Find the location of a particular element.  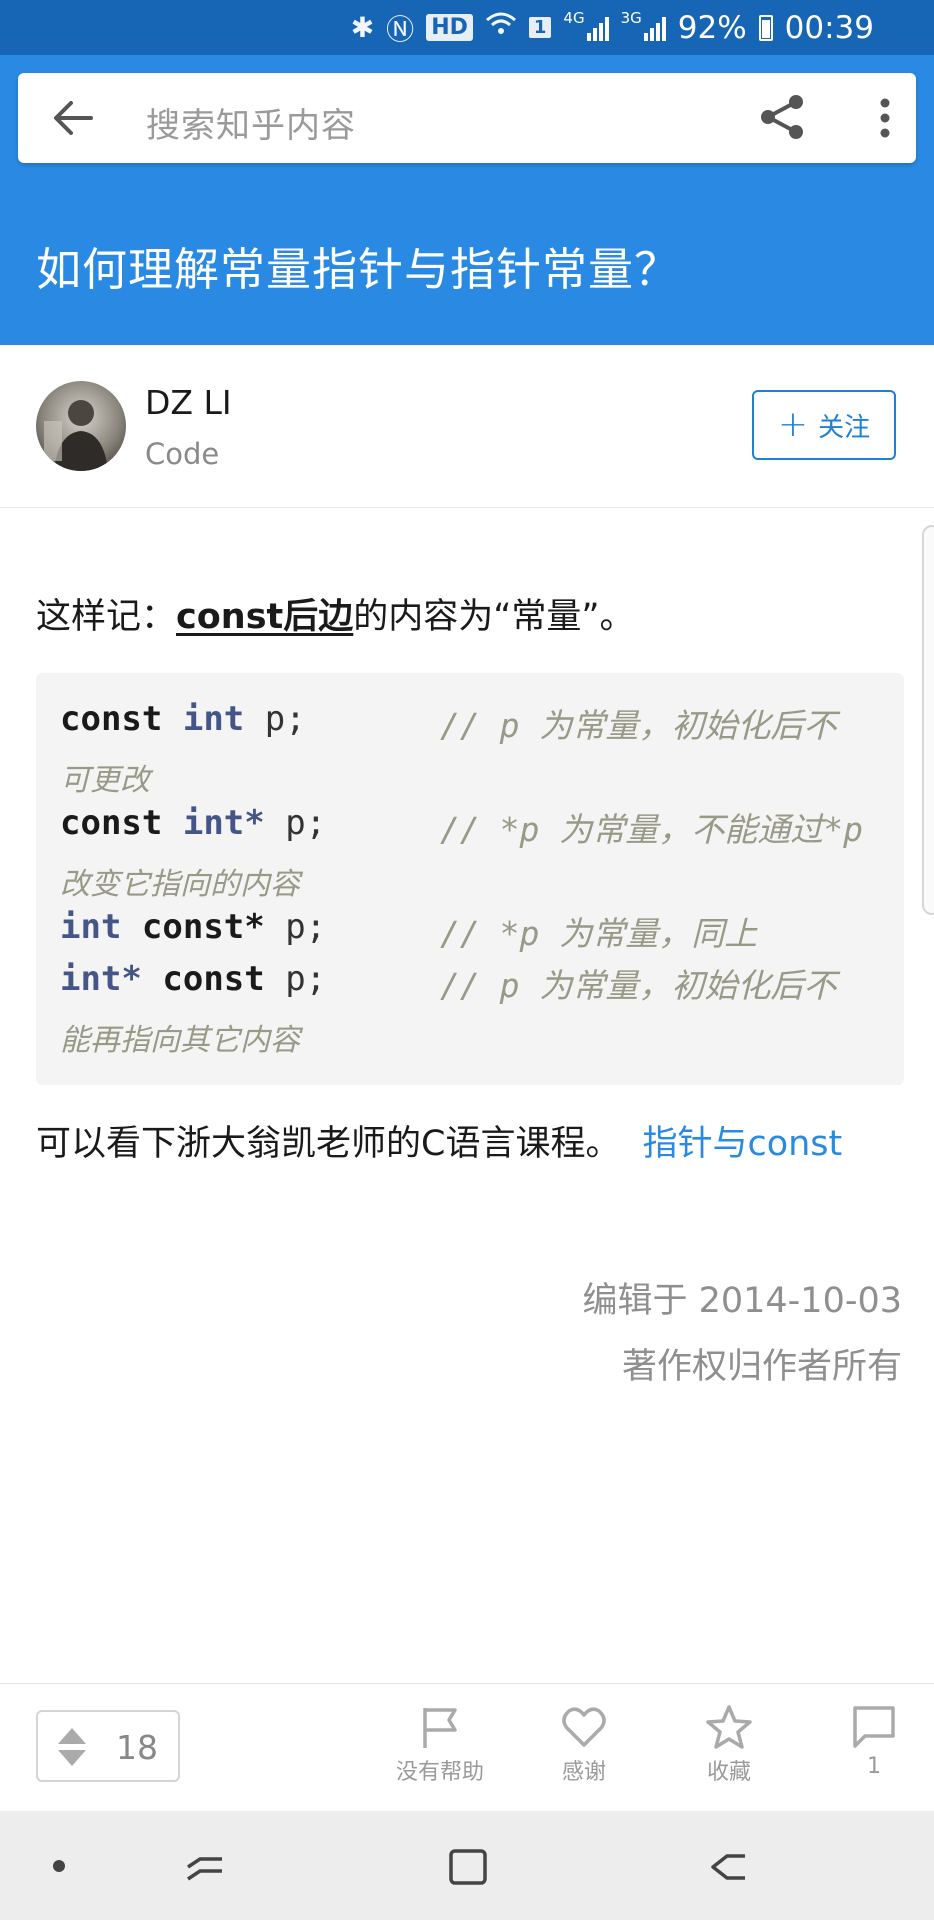

answer-paragraph: 这样记：const后边的内容为“常量”。 is located at coordinates (335, 613).